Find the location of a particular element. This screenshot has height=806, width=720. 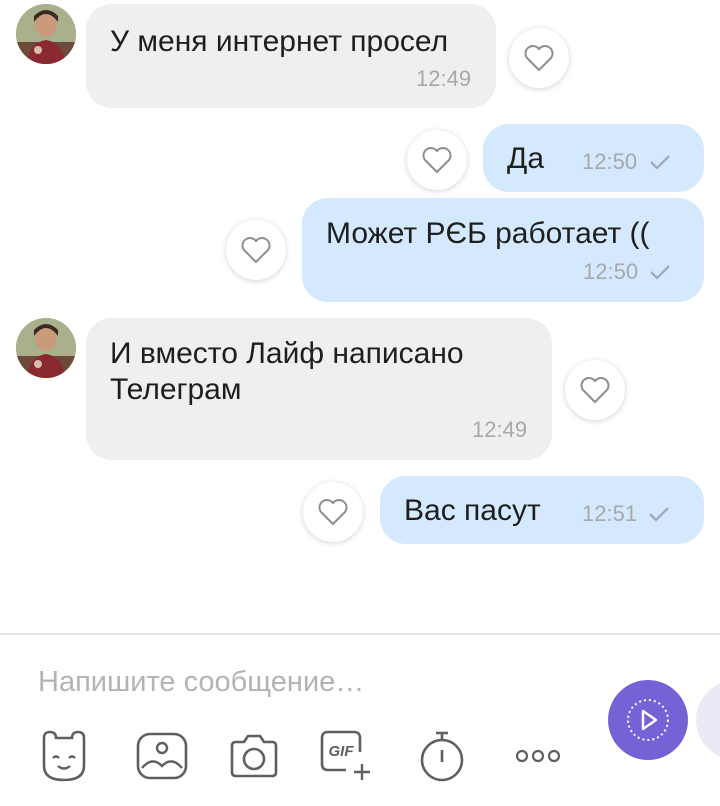

gif-button: GIF is located at coordinates (346, 756).